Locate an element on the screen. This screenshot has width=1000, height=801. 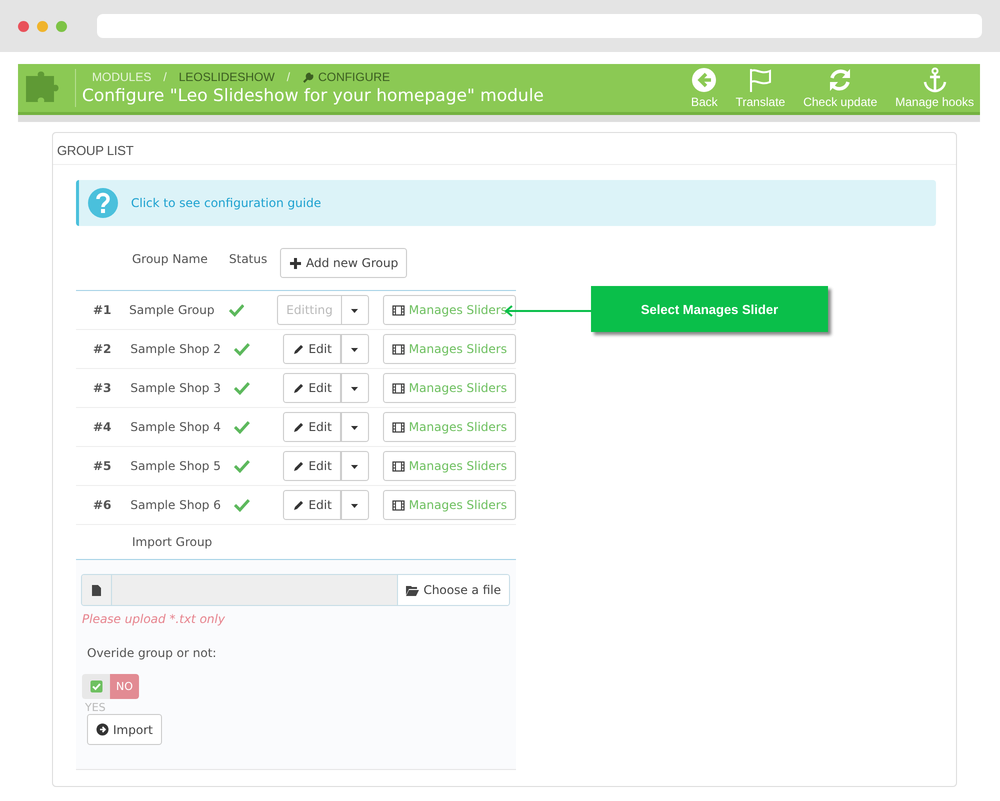
row-number: #6 is located at coordinates (102, 505).